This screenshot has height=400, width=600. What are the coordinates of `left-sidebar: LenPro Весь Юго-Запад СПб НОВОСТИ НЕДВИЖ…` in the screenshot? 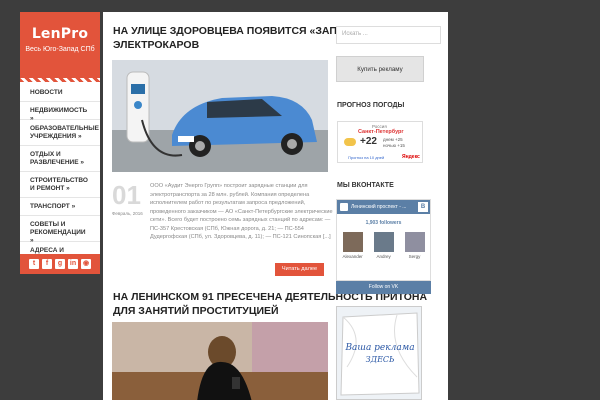 It's located at (60, 143).